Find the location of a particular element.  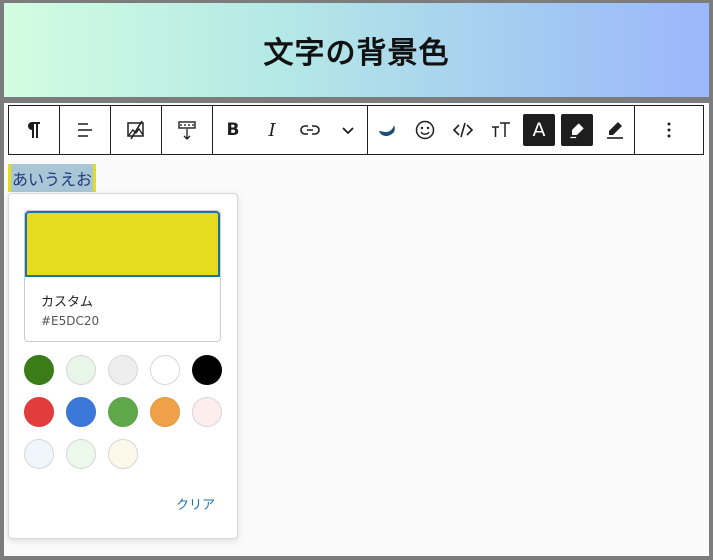

pen-icon is located at coordinates (615, 130).